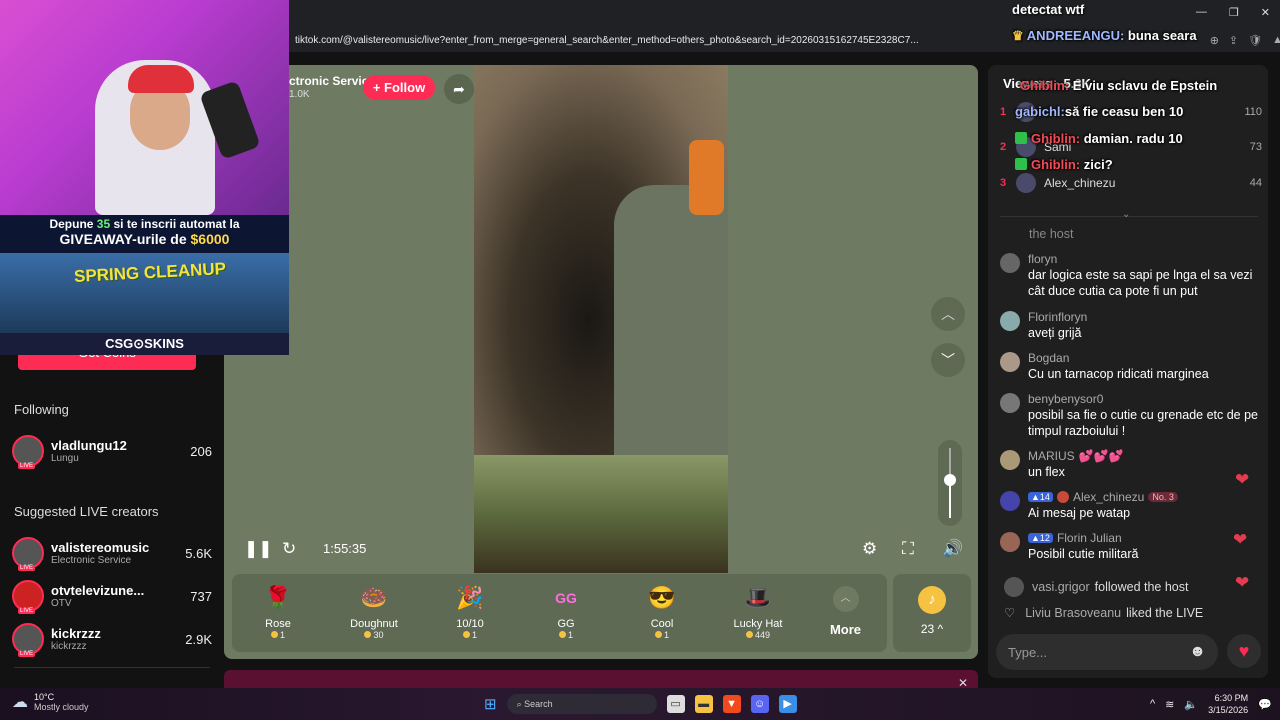 The width and height of the screenshot is (1280, 720). I want to click on rose-icon: 🌹, so click(278, 597).